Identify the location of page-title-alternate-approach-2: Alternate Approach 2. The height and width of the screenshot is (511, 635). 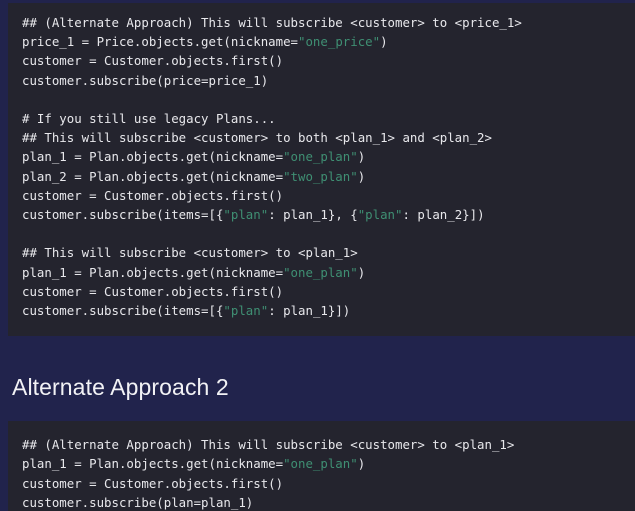
(120, 387).